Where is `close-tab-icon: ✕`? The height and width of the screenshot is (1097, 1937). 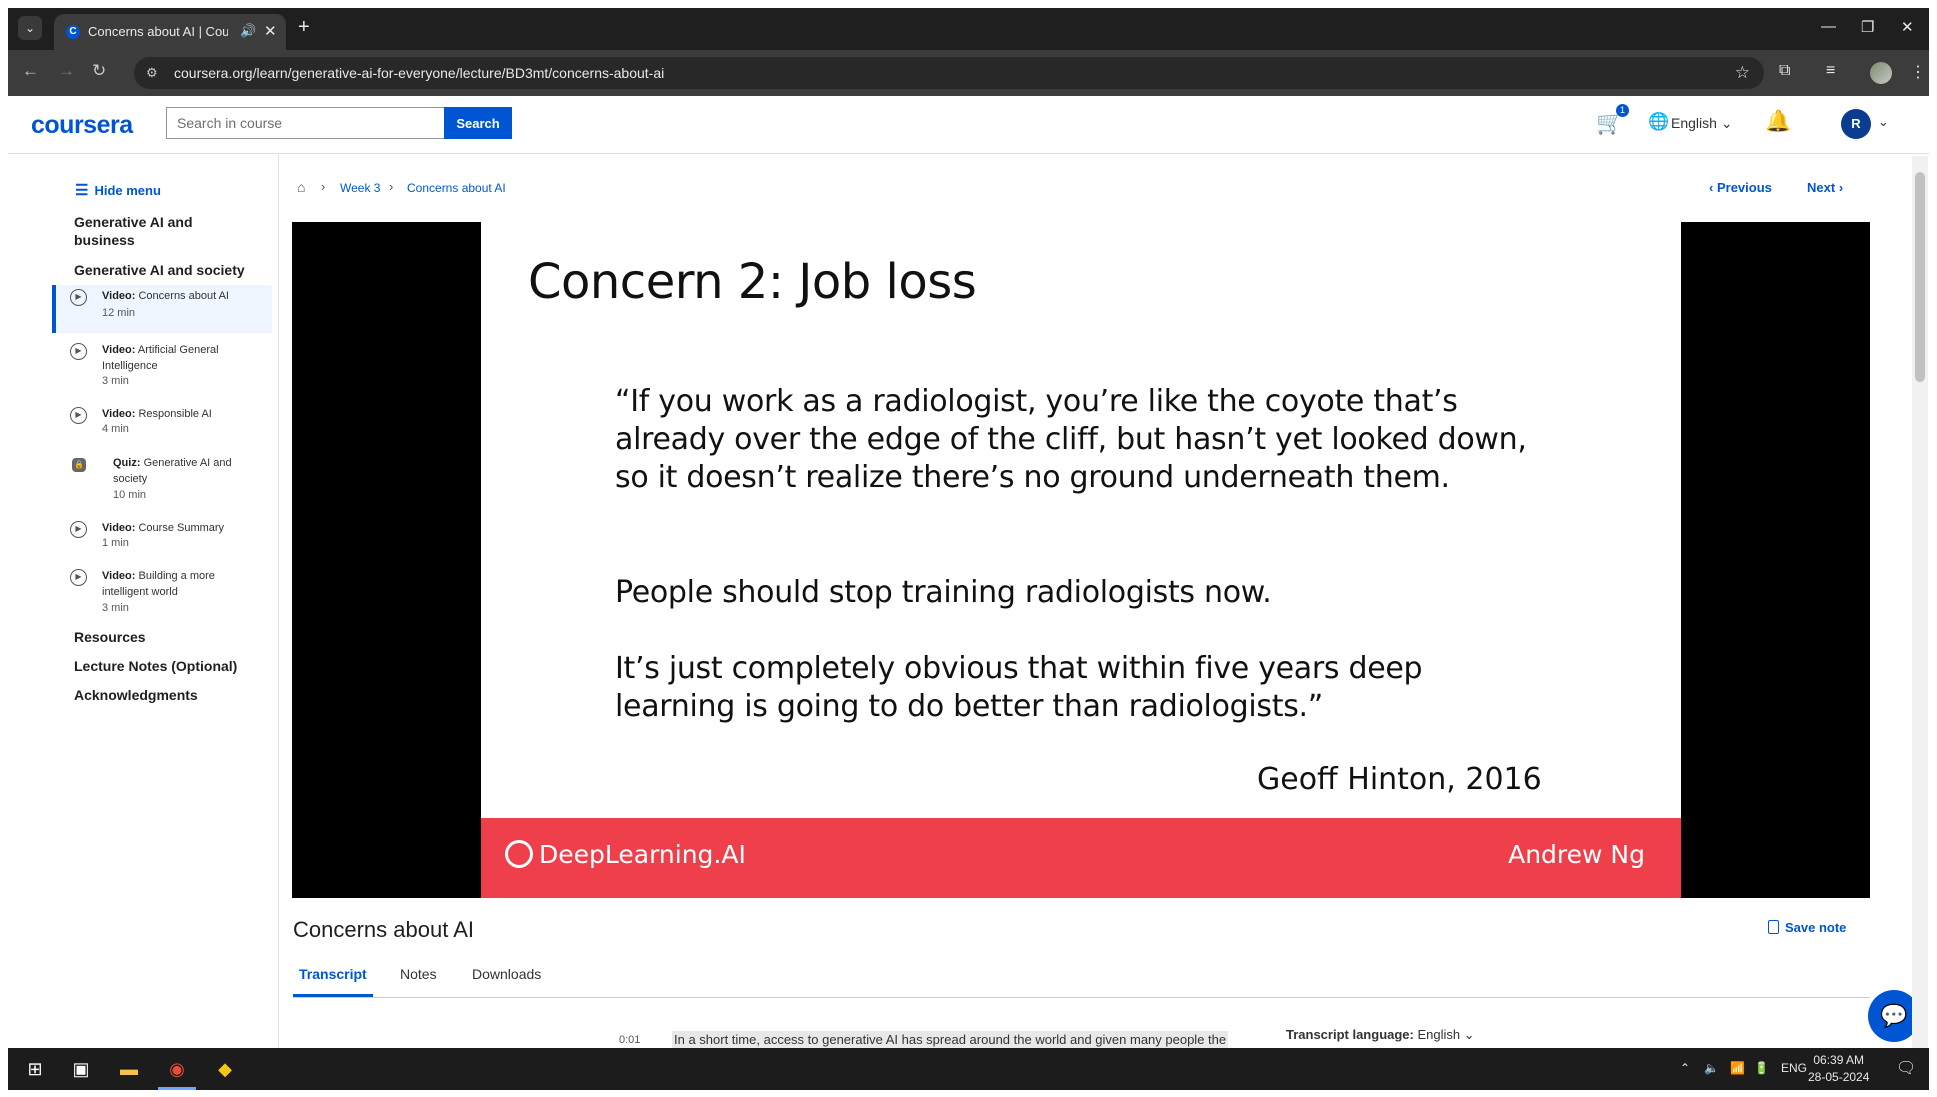 close-tab-icon: ✕ is located at coordinates (270, 31).